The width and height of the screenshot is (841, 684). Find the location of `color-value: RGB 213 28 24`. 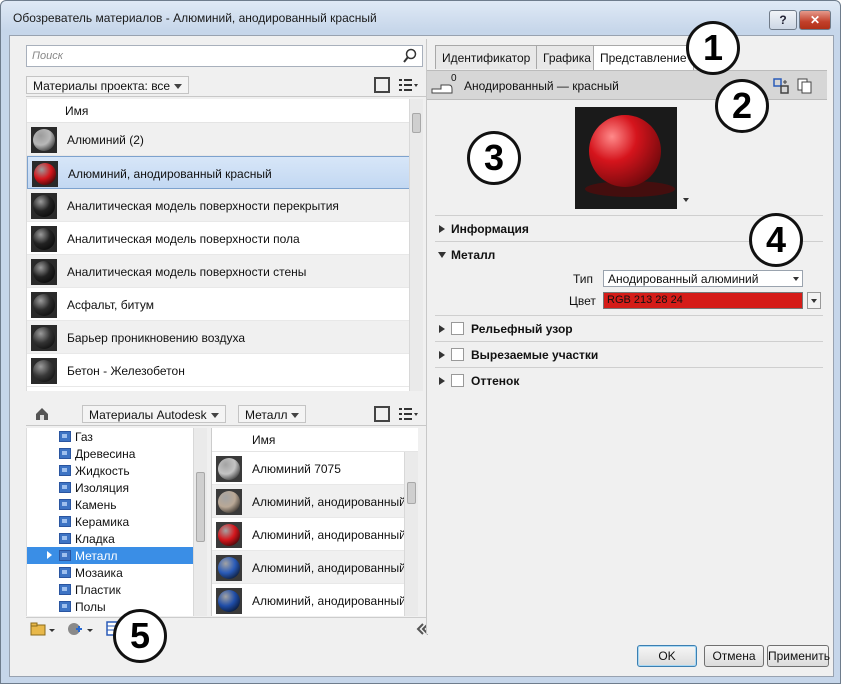

color-value: RGB 213 28 24 is located at coordinates (645, 300).